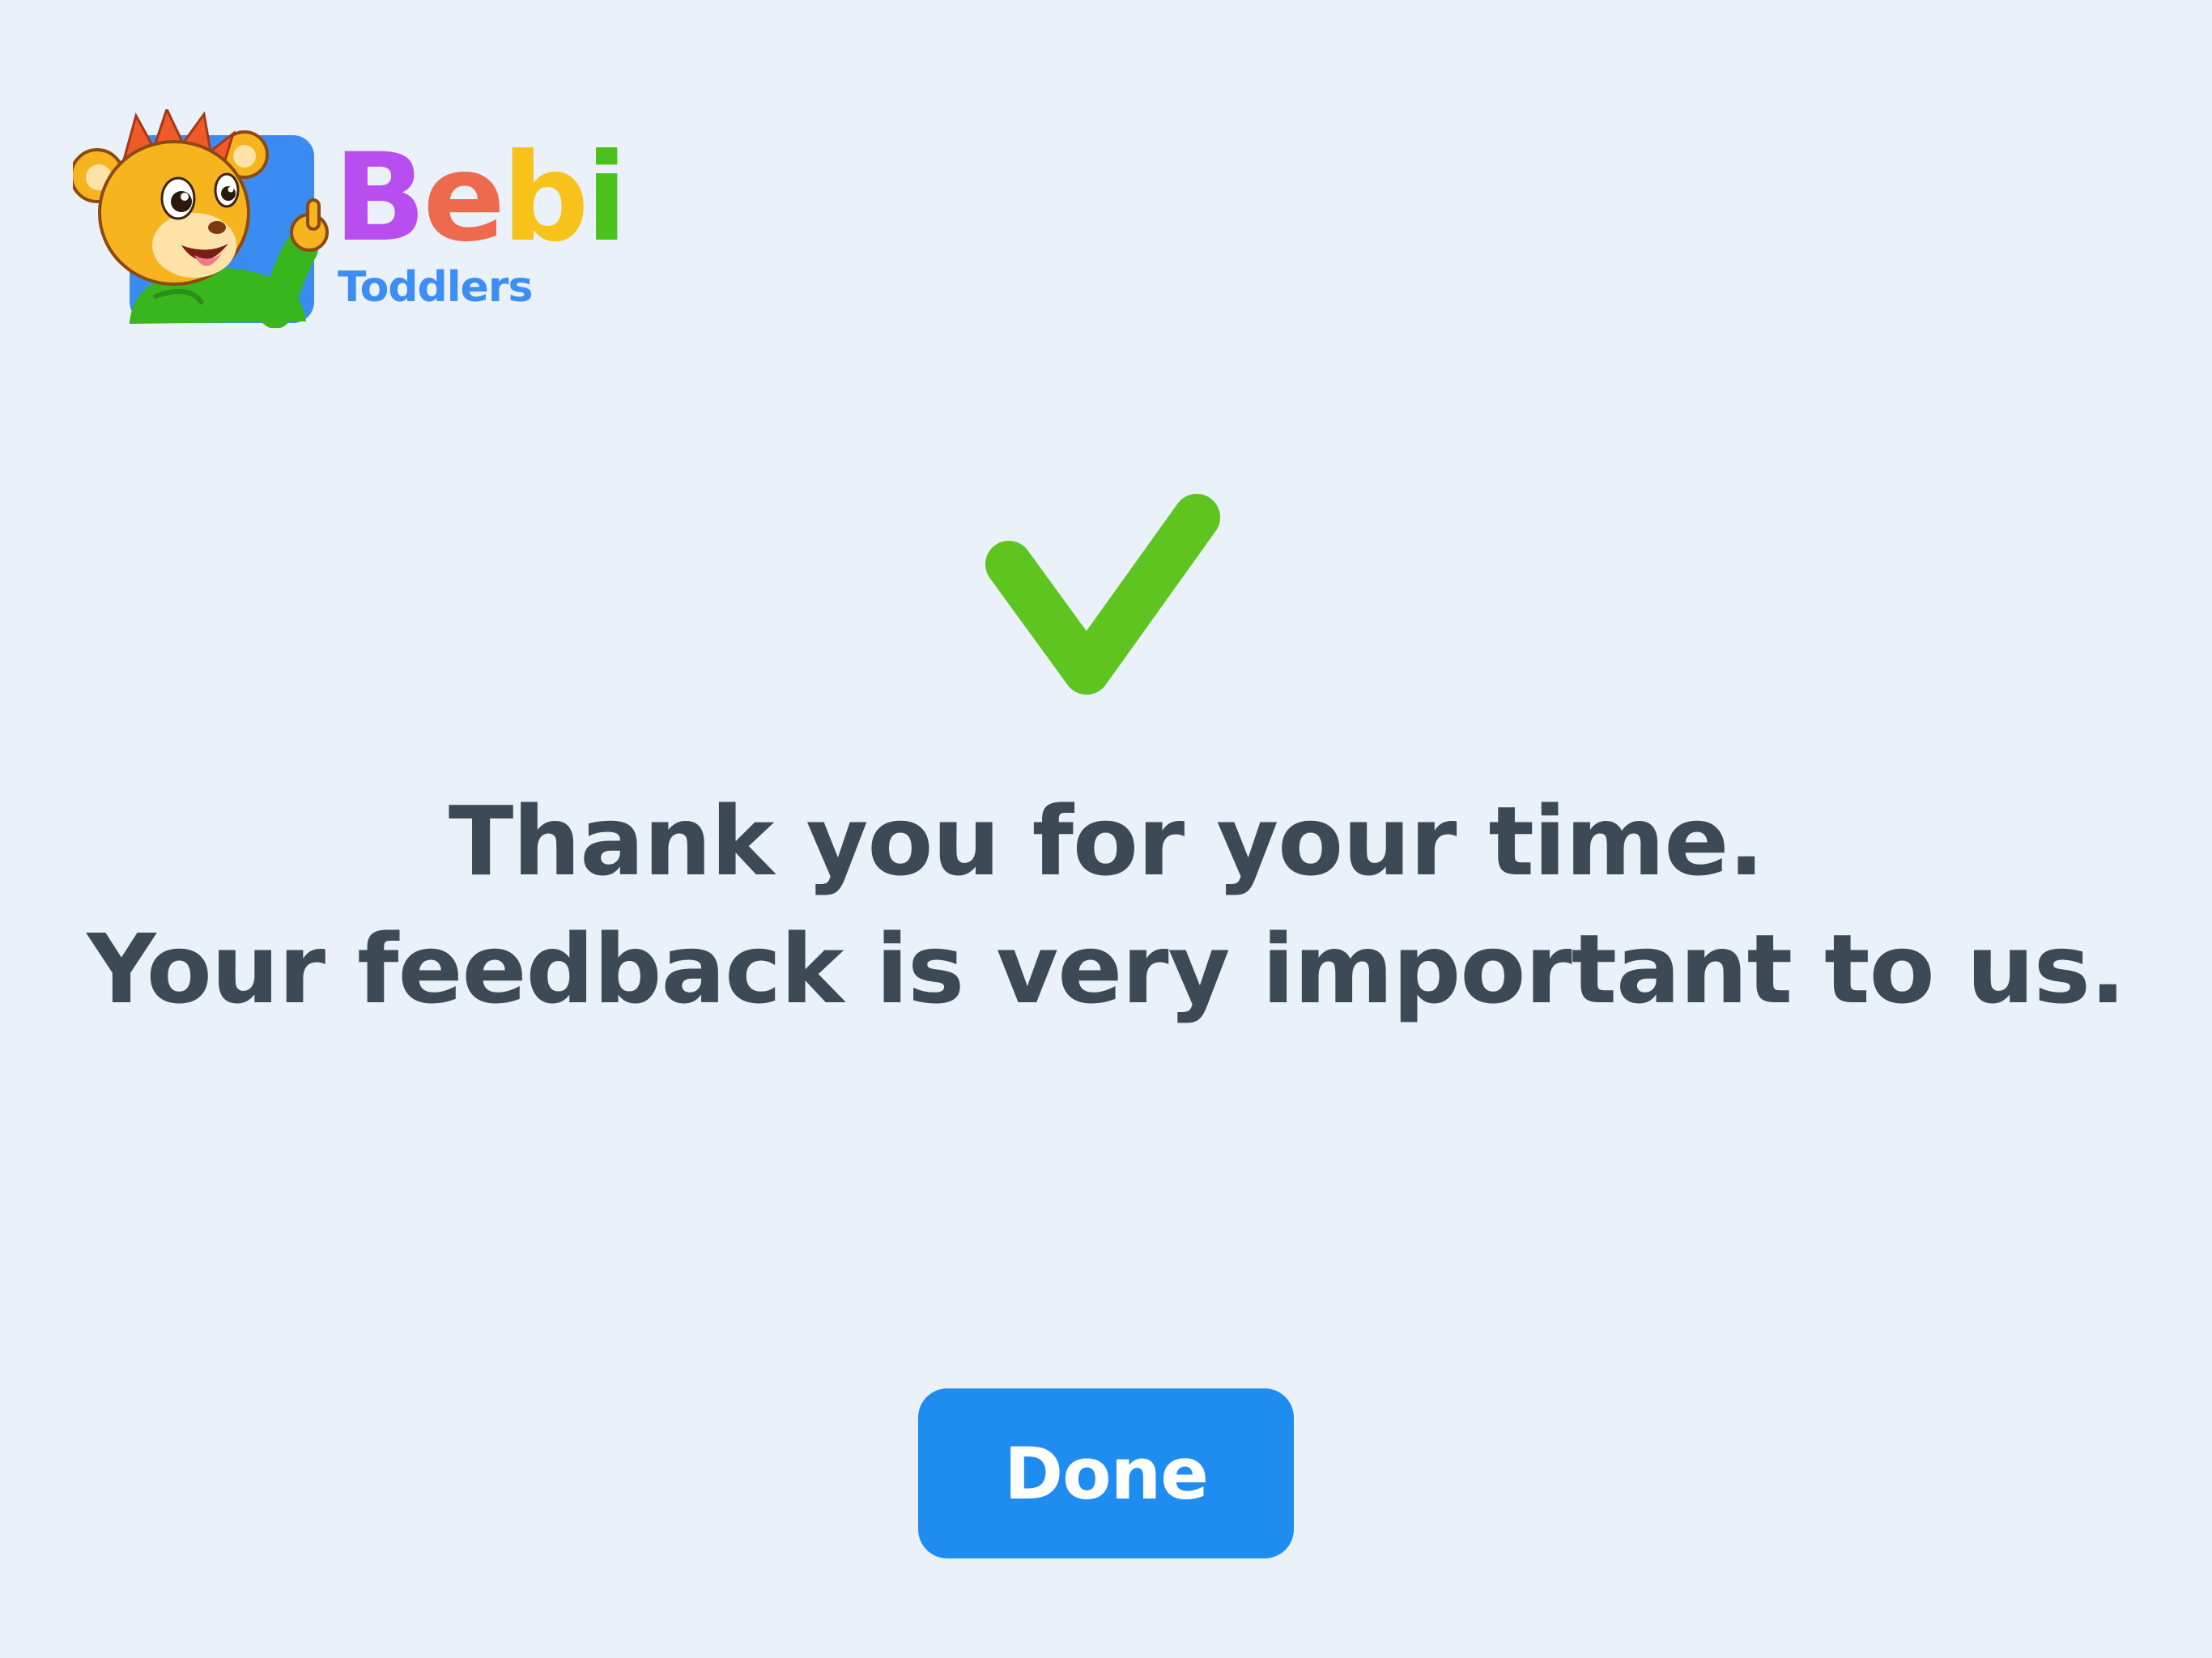  I want to click on brand-subtitle: Toddlers, so click(435, 287).